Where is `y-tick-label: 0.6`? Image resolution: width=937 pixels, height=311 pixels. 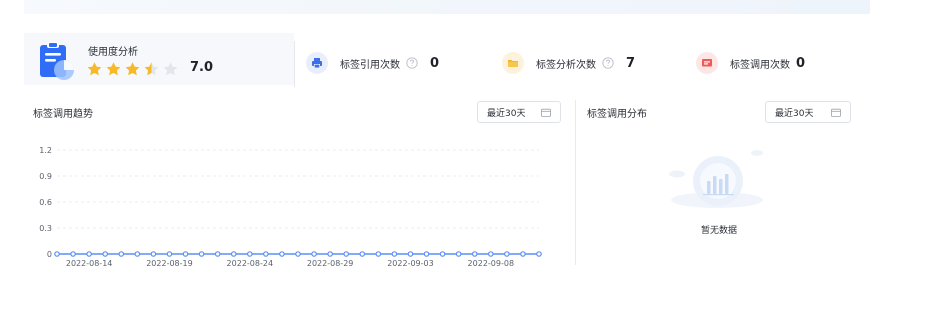
y-tick-label: 0.6 is located at coordinates (45, 202).